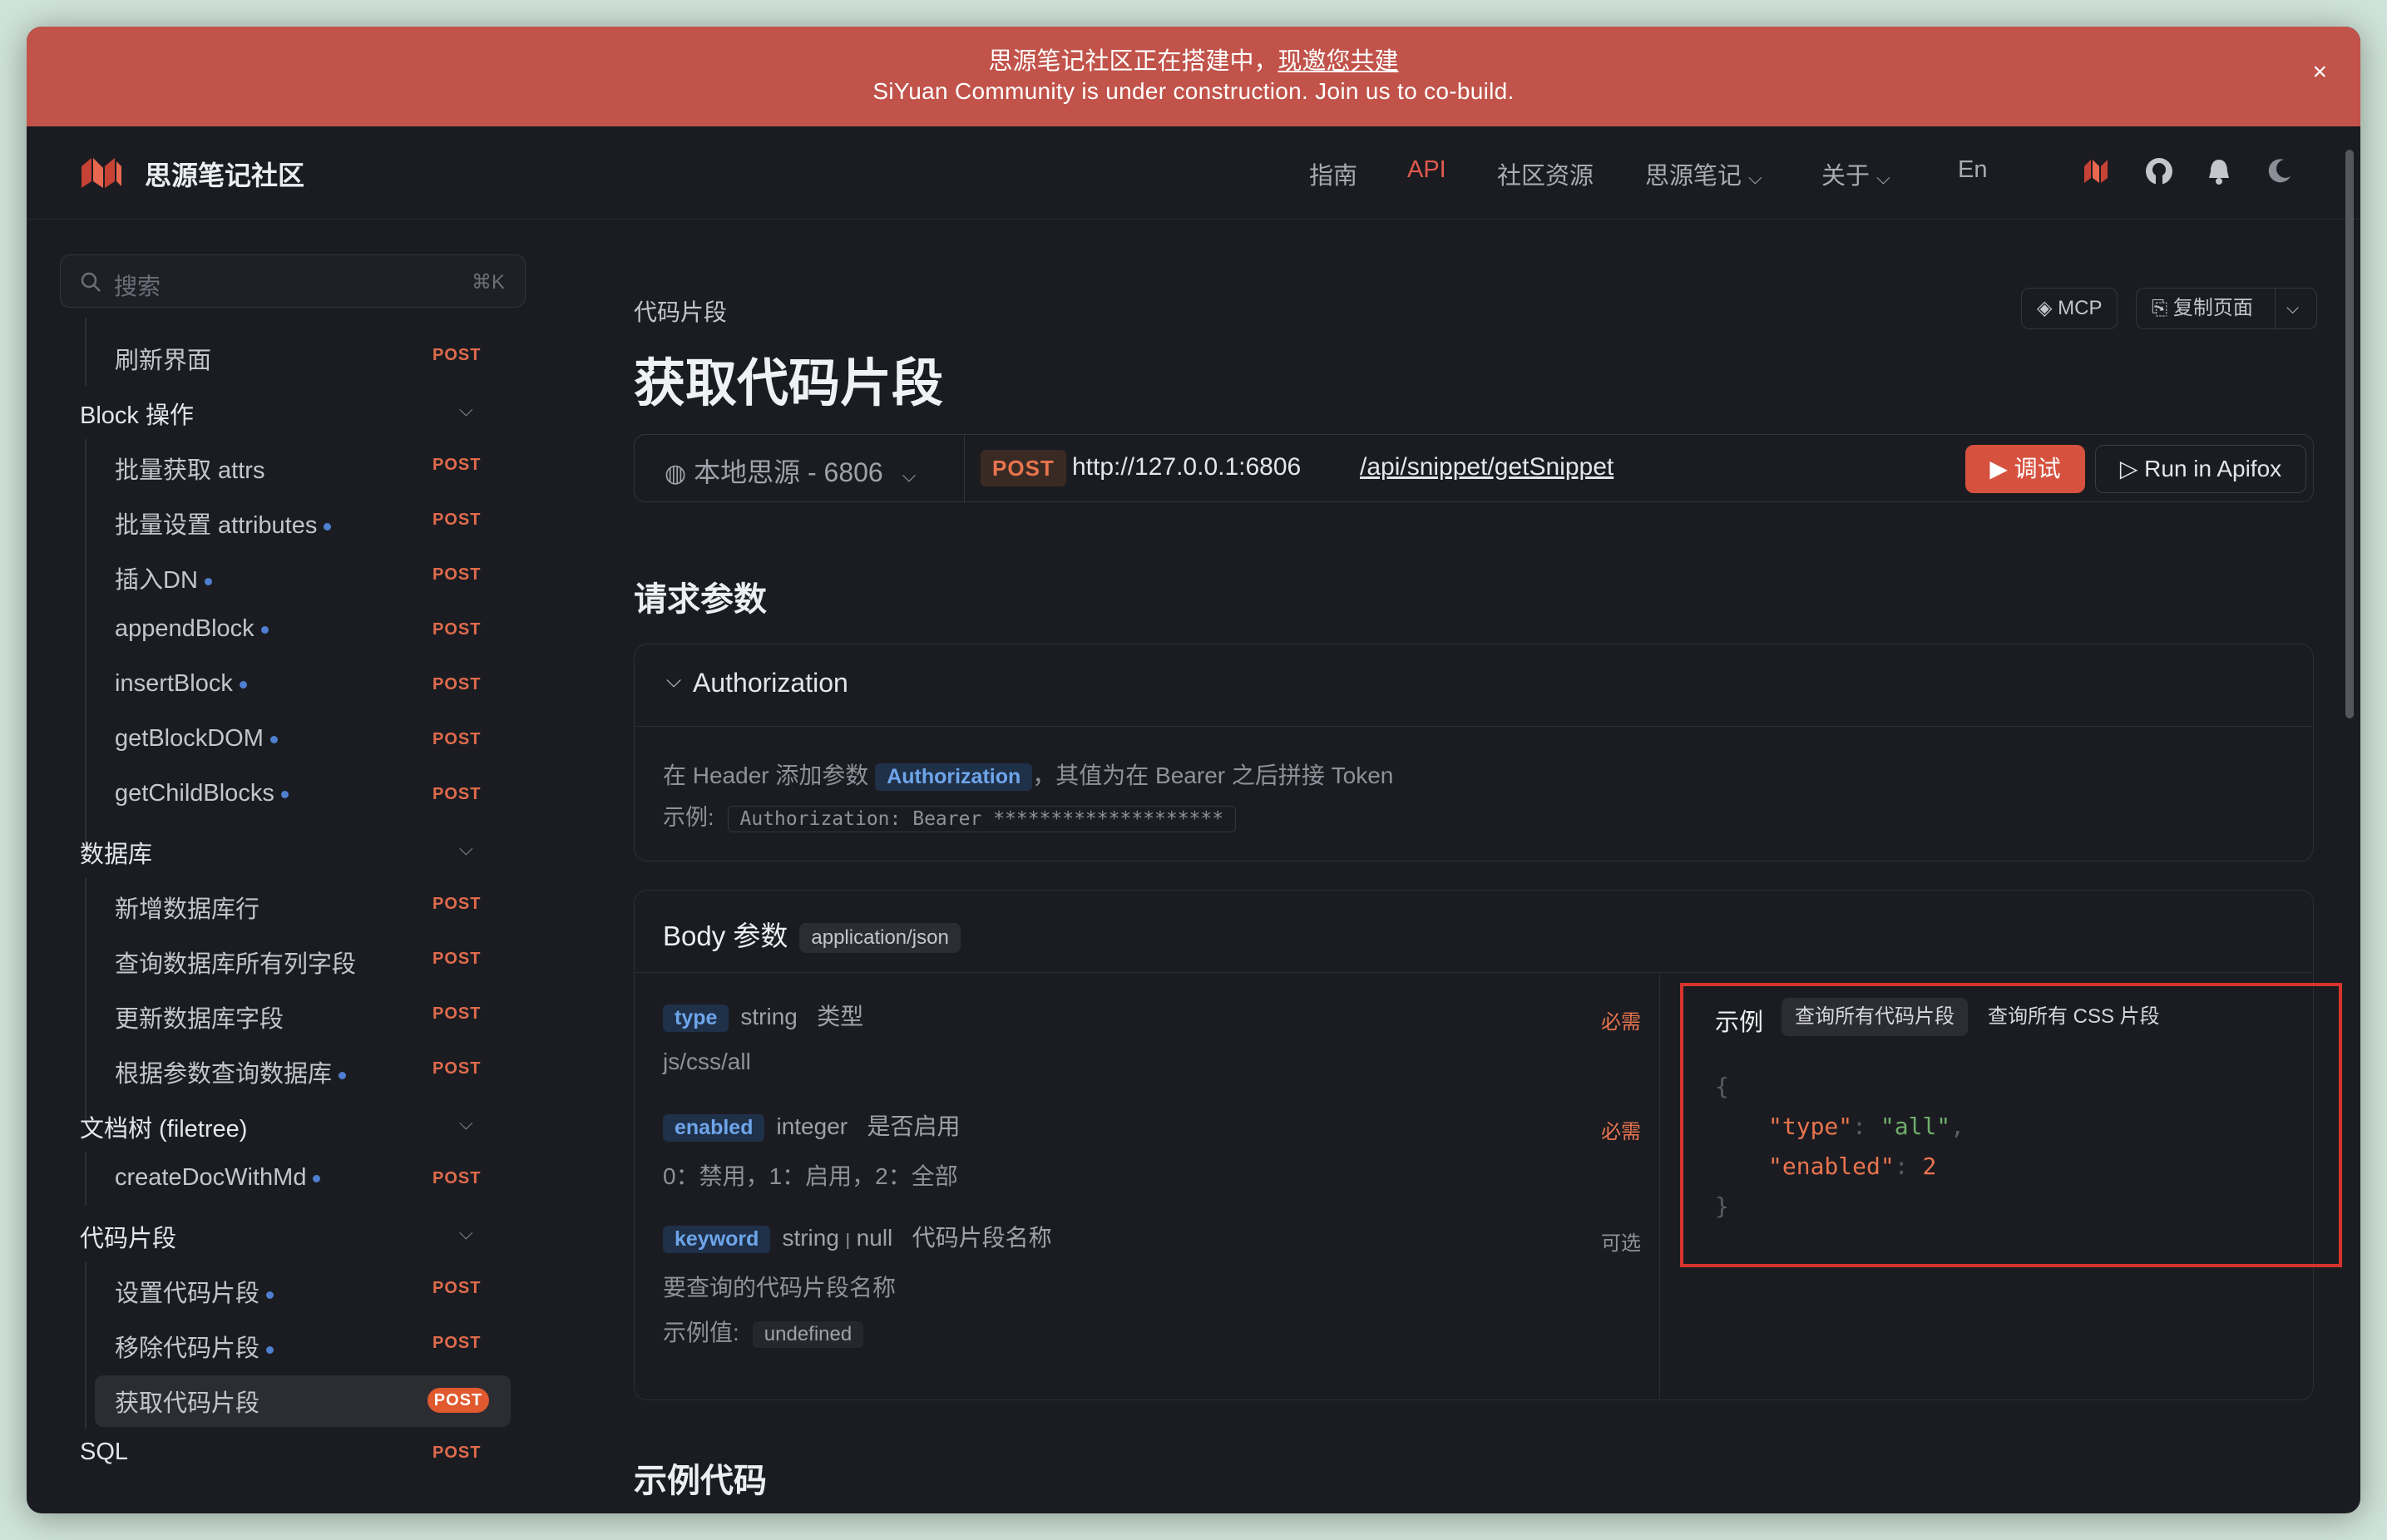 The image size is (2387, 1540). I want to click on search-placeholder: 搜索, so click(137, 286).